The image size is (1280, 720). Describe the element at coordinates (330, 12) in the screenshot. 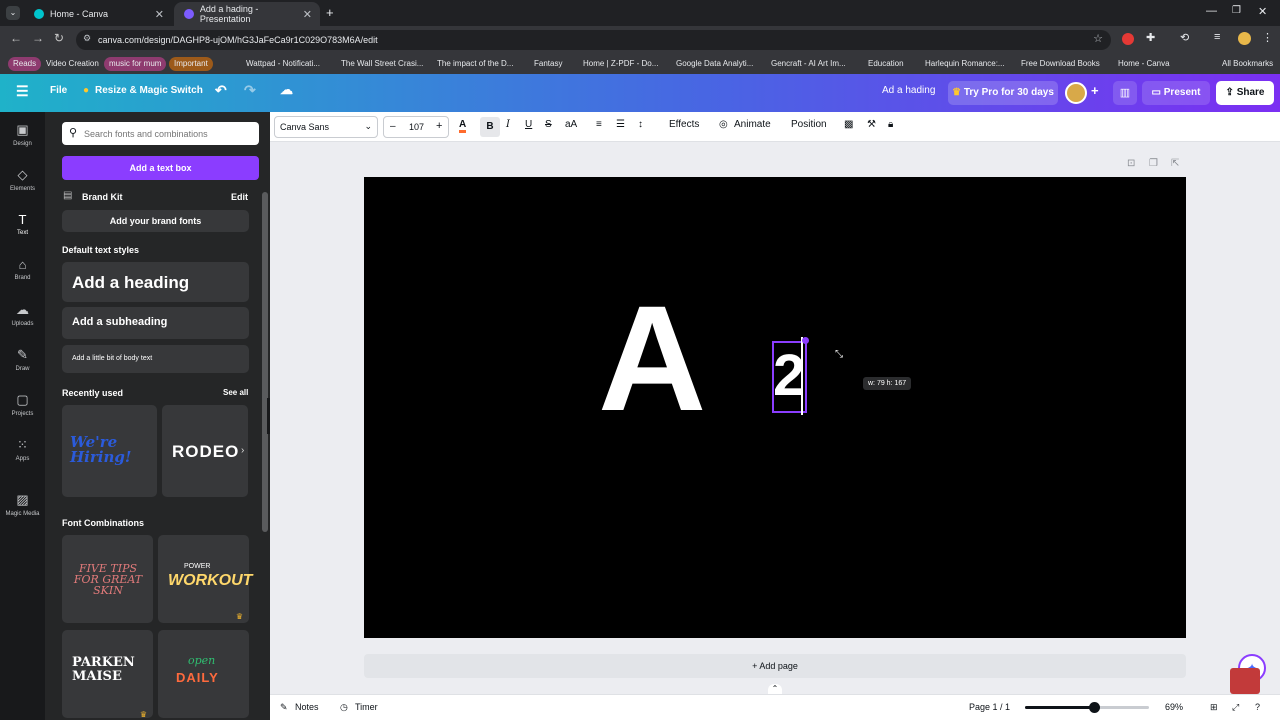

I see `new-tab-icon: +` at that location.